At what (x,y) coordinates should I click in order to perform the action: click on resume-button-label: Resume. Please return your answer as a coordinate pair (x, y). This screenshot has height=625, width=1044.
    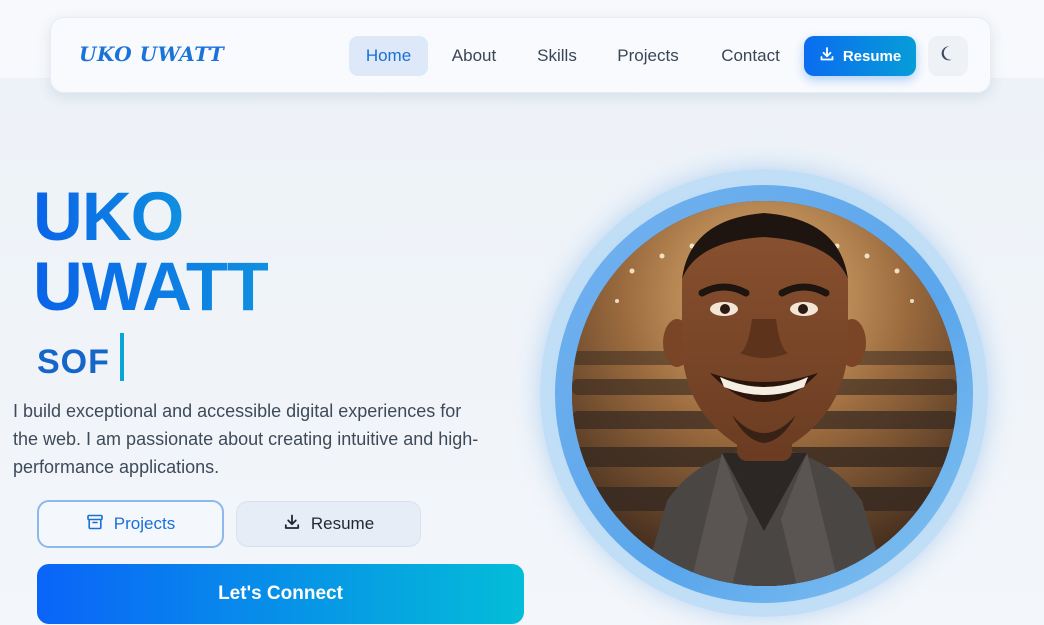
    Looking at the image, I should click on (342, 523).